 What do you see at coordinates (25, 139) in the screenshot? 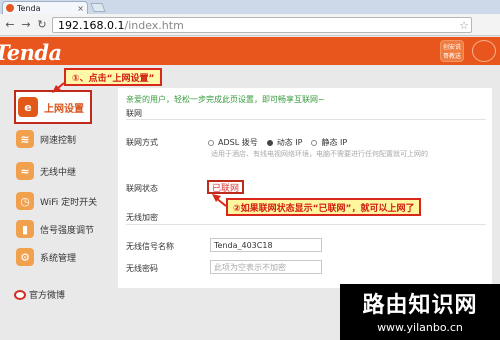
I see `speed-icon: ≋` at bounding box center [25, 139].